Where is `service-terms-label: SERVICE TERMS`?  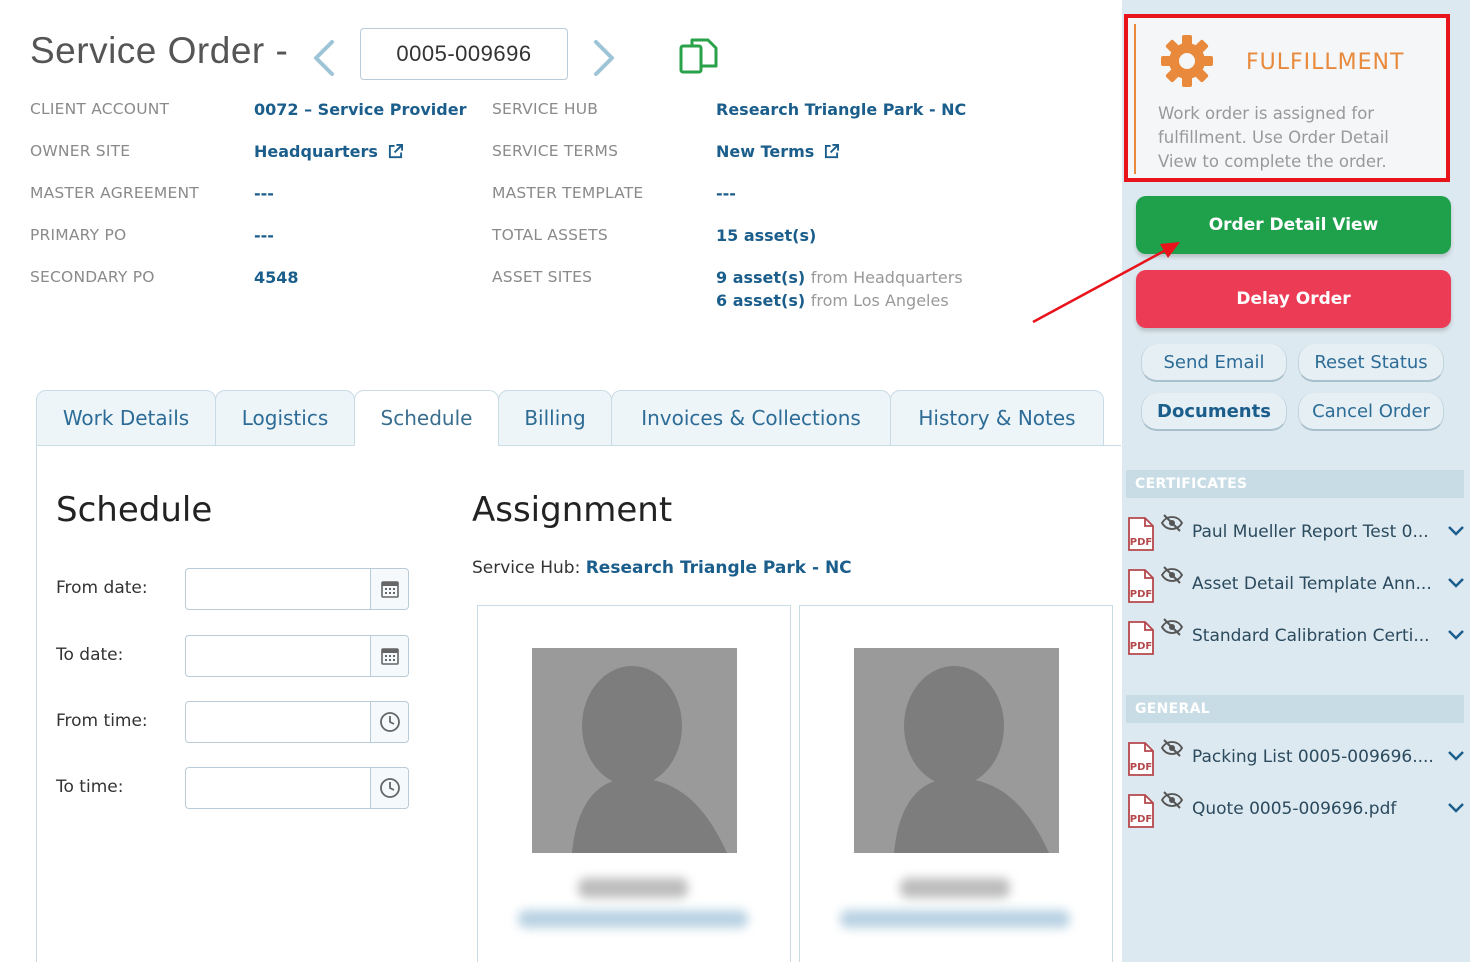
service-terms-label: SERVICE TERMS is located at coordinates (555, 151).